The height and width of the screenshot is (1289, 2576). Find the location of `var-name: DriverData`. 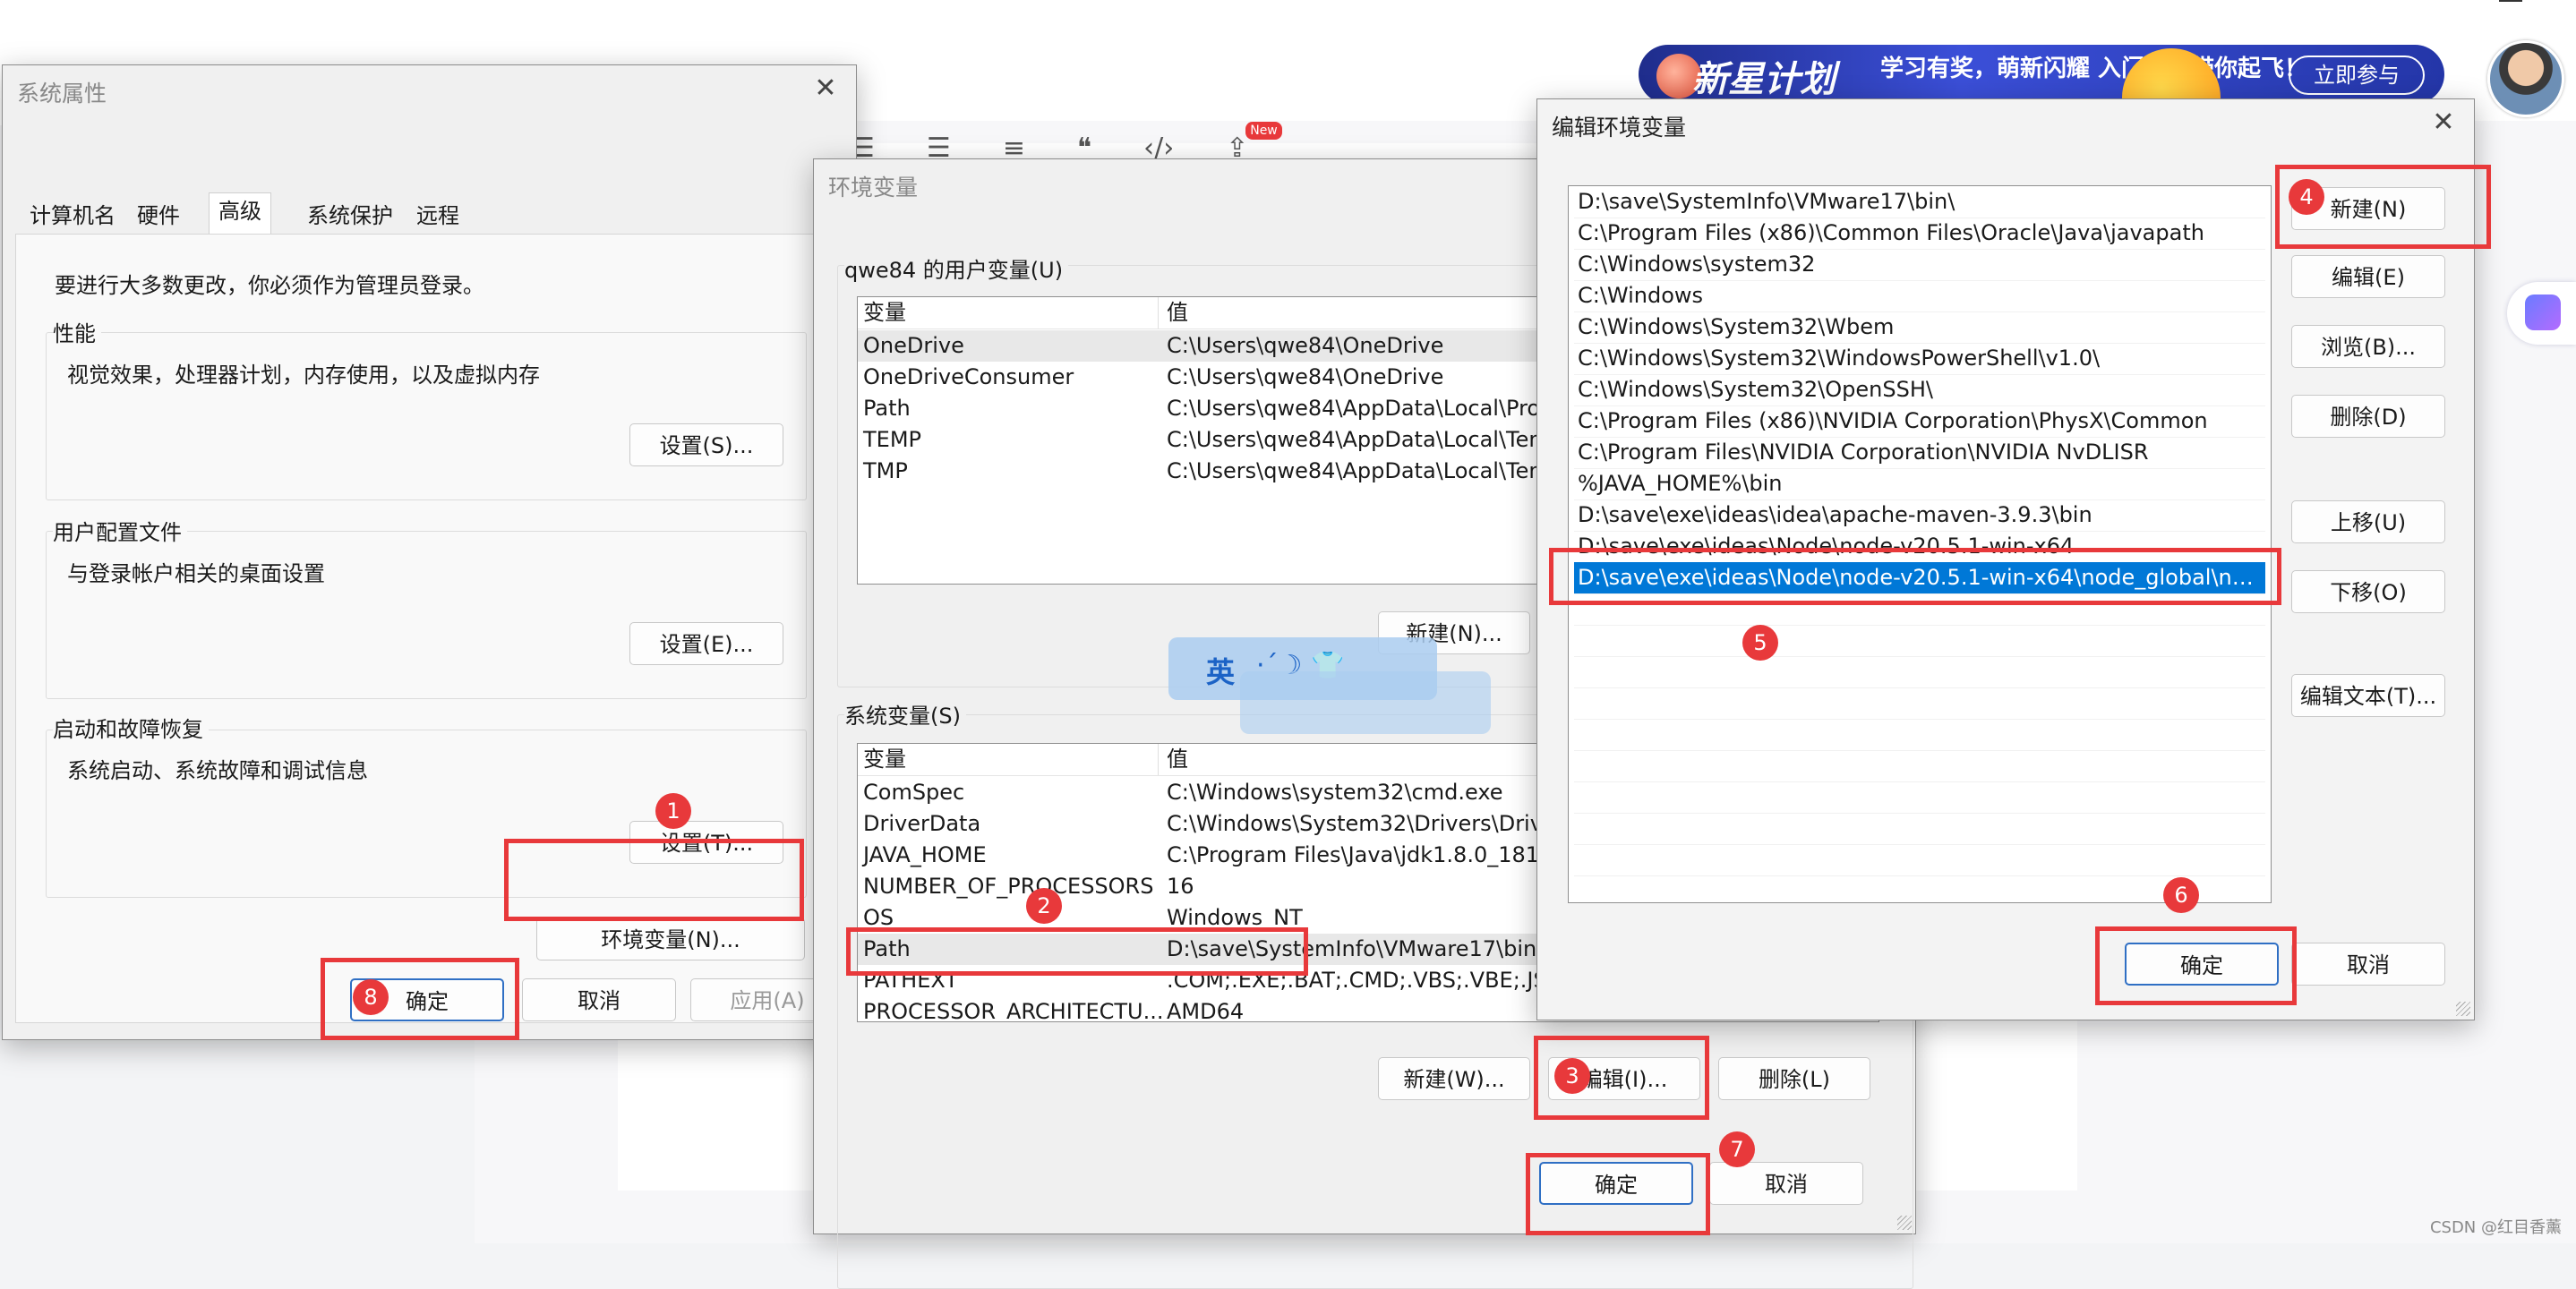

var-name: DriverData is located at coordinates (922, 824).